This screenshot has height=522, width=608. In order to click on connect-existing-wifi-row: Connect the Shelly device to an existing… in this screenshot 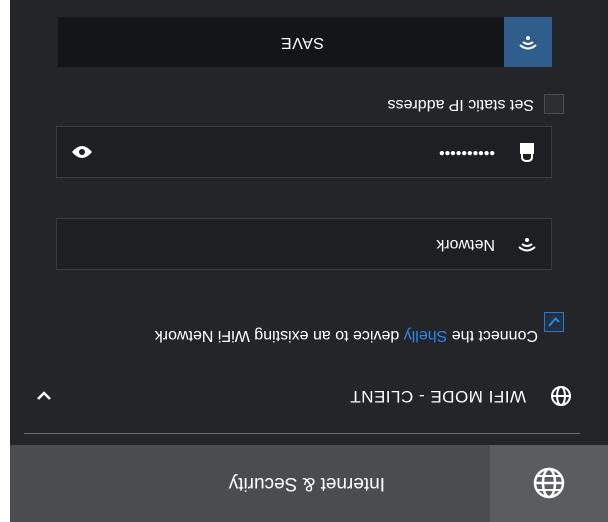, I will do `click(304, 322)`.